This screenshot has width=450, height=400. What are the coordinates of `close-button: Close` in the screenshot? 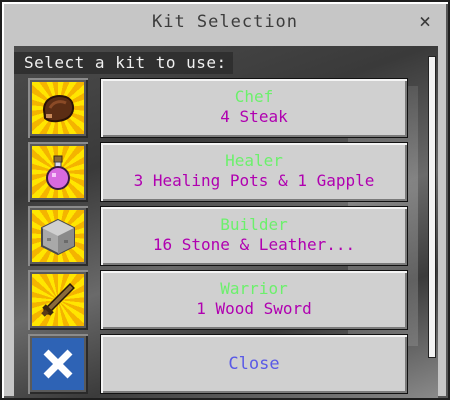 It's located at (254, 364).